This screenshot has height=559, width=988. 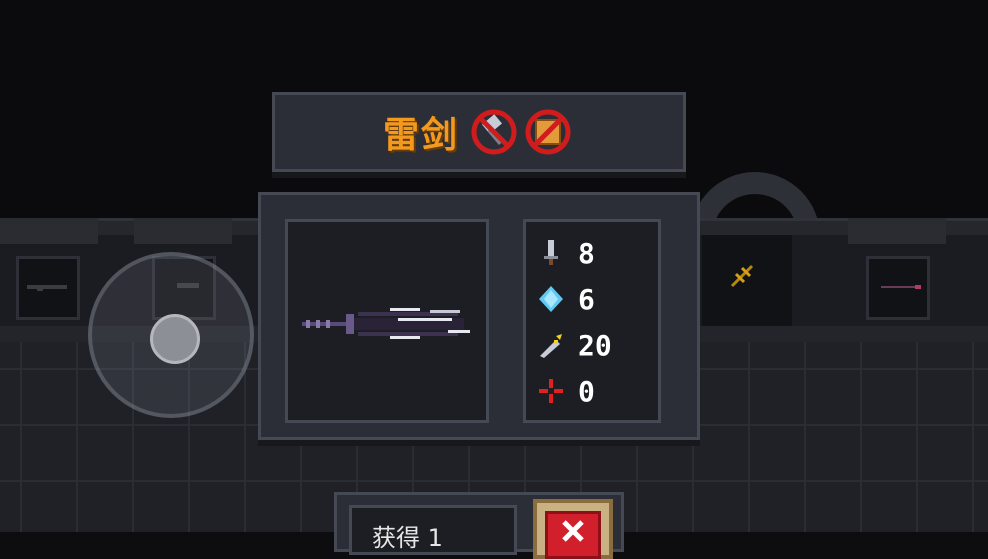 I want to click on energy-diamond-icon, so click(x=551, y=299).